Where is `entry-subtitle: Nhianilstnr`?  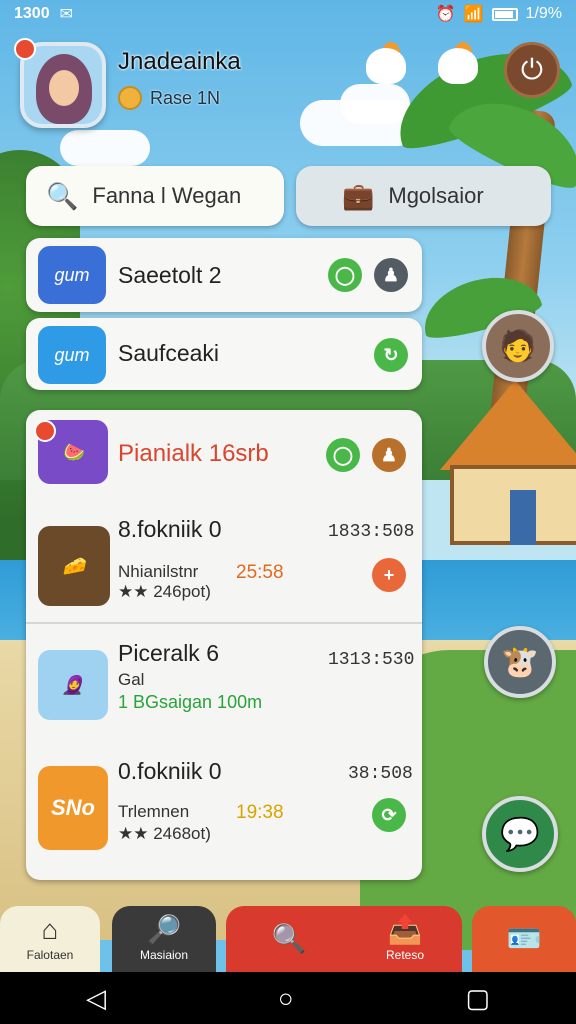 entry-subtitle: Nhianilstnr is located at coordinates (158, 571).